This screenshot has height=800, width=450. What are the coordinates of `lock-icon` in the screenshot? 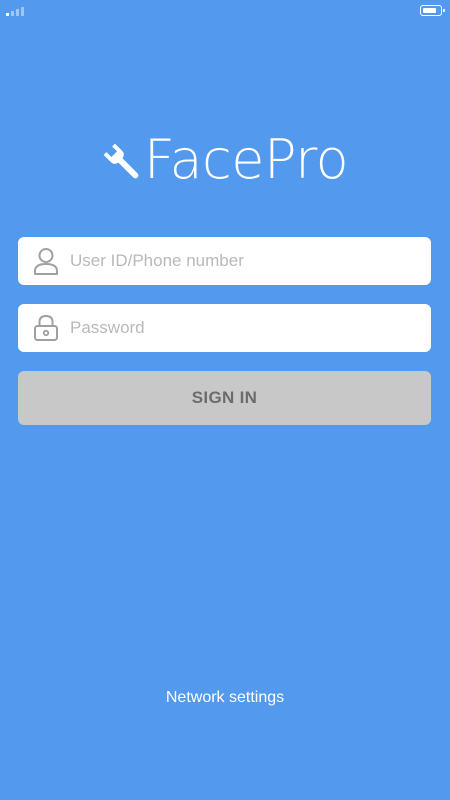 It's located at (46, 328).